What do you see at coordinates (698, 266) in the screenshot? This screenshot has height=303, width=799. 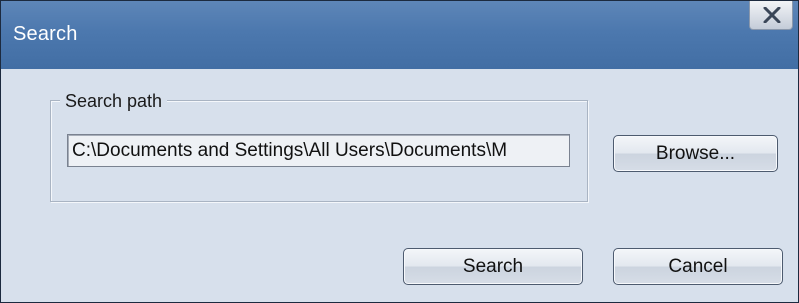 I see `cancel-button: Cancel` at bounding box center [698, 266].